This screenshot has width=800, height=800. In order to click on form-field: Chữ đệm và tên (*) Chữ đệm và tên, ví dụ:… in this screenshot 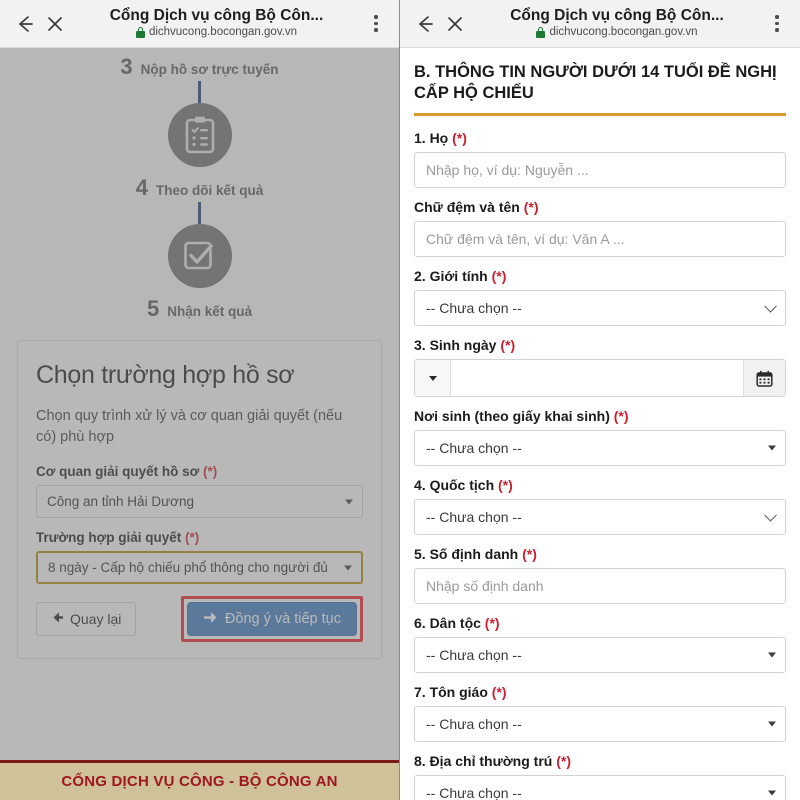, I will do `click(600, 228)`.